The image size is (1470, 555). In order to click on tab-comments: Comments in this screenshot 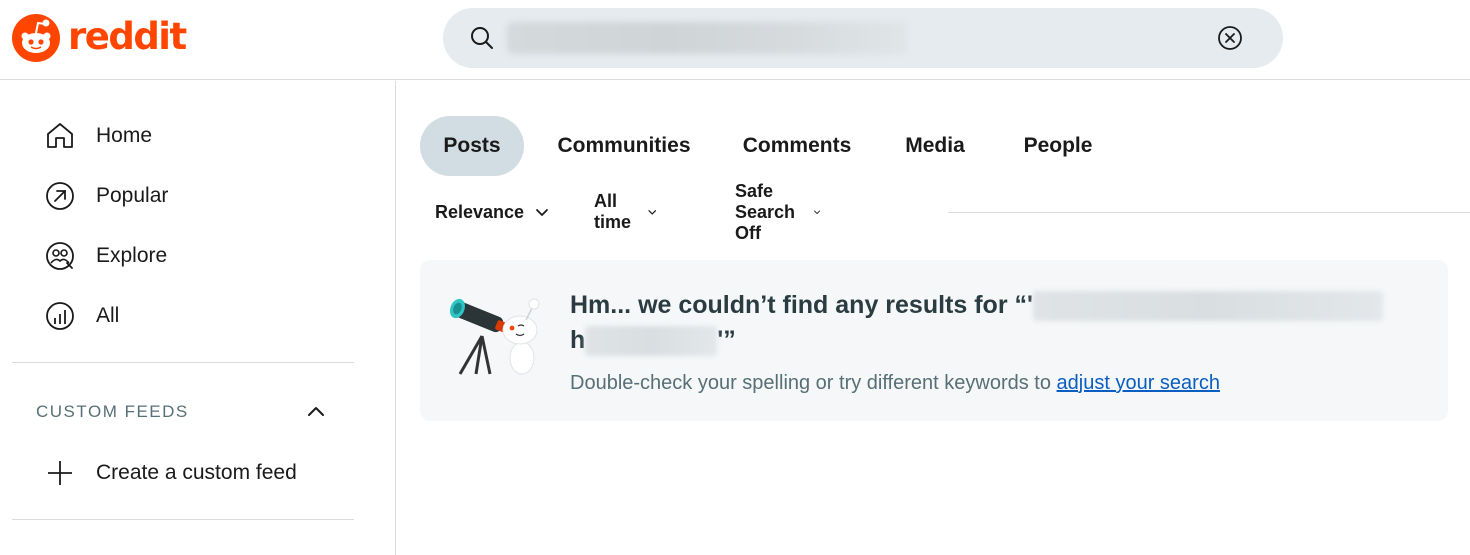, I will do `click(797, 146)`.